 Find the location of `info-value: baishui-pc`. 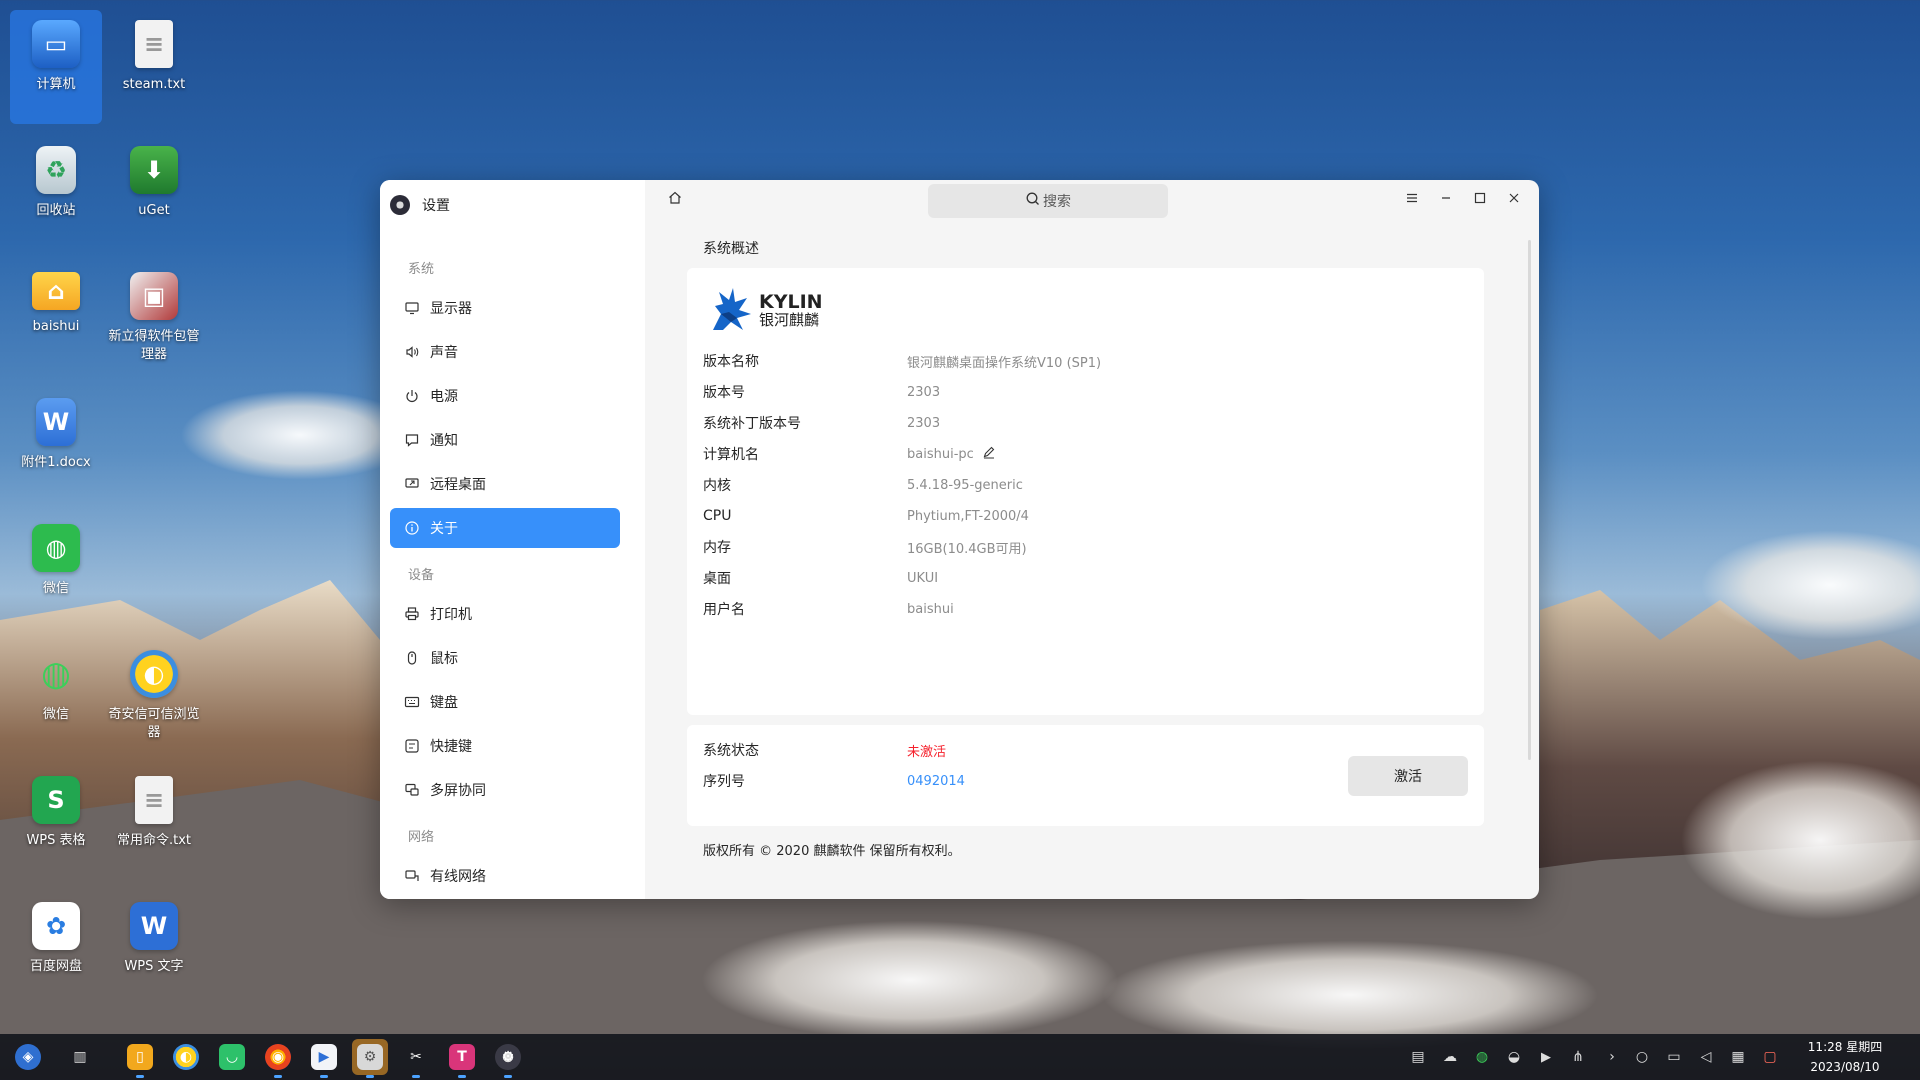

info-value: baishui-pc is located at coordinates (951, 454).